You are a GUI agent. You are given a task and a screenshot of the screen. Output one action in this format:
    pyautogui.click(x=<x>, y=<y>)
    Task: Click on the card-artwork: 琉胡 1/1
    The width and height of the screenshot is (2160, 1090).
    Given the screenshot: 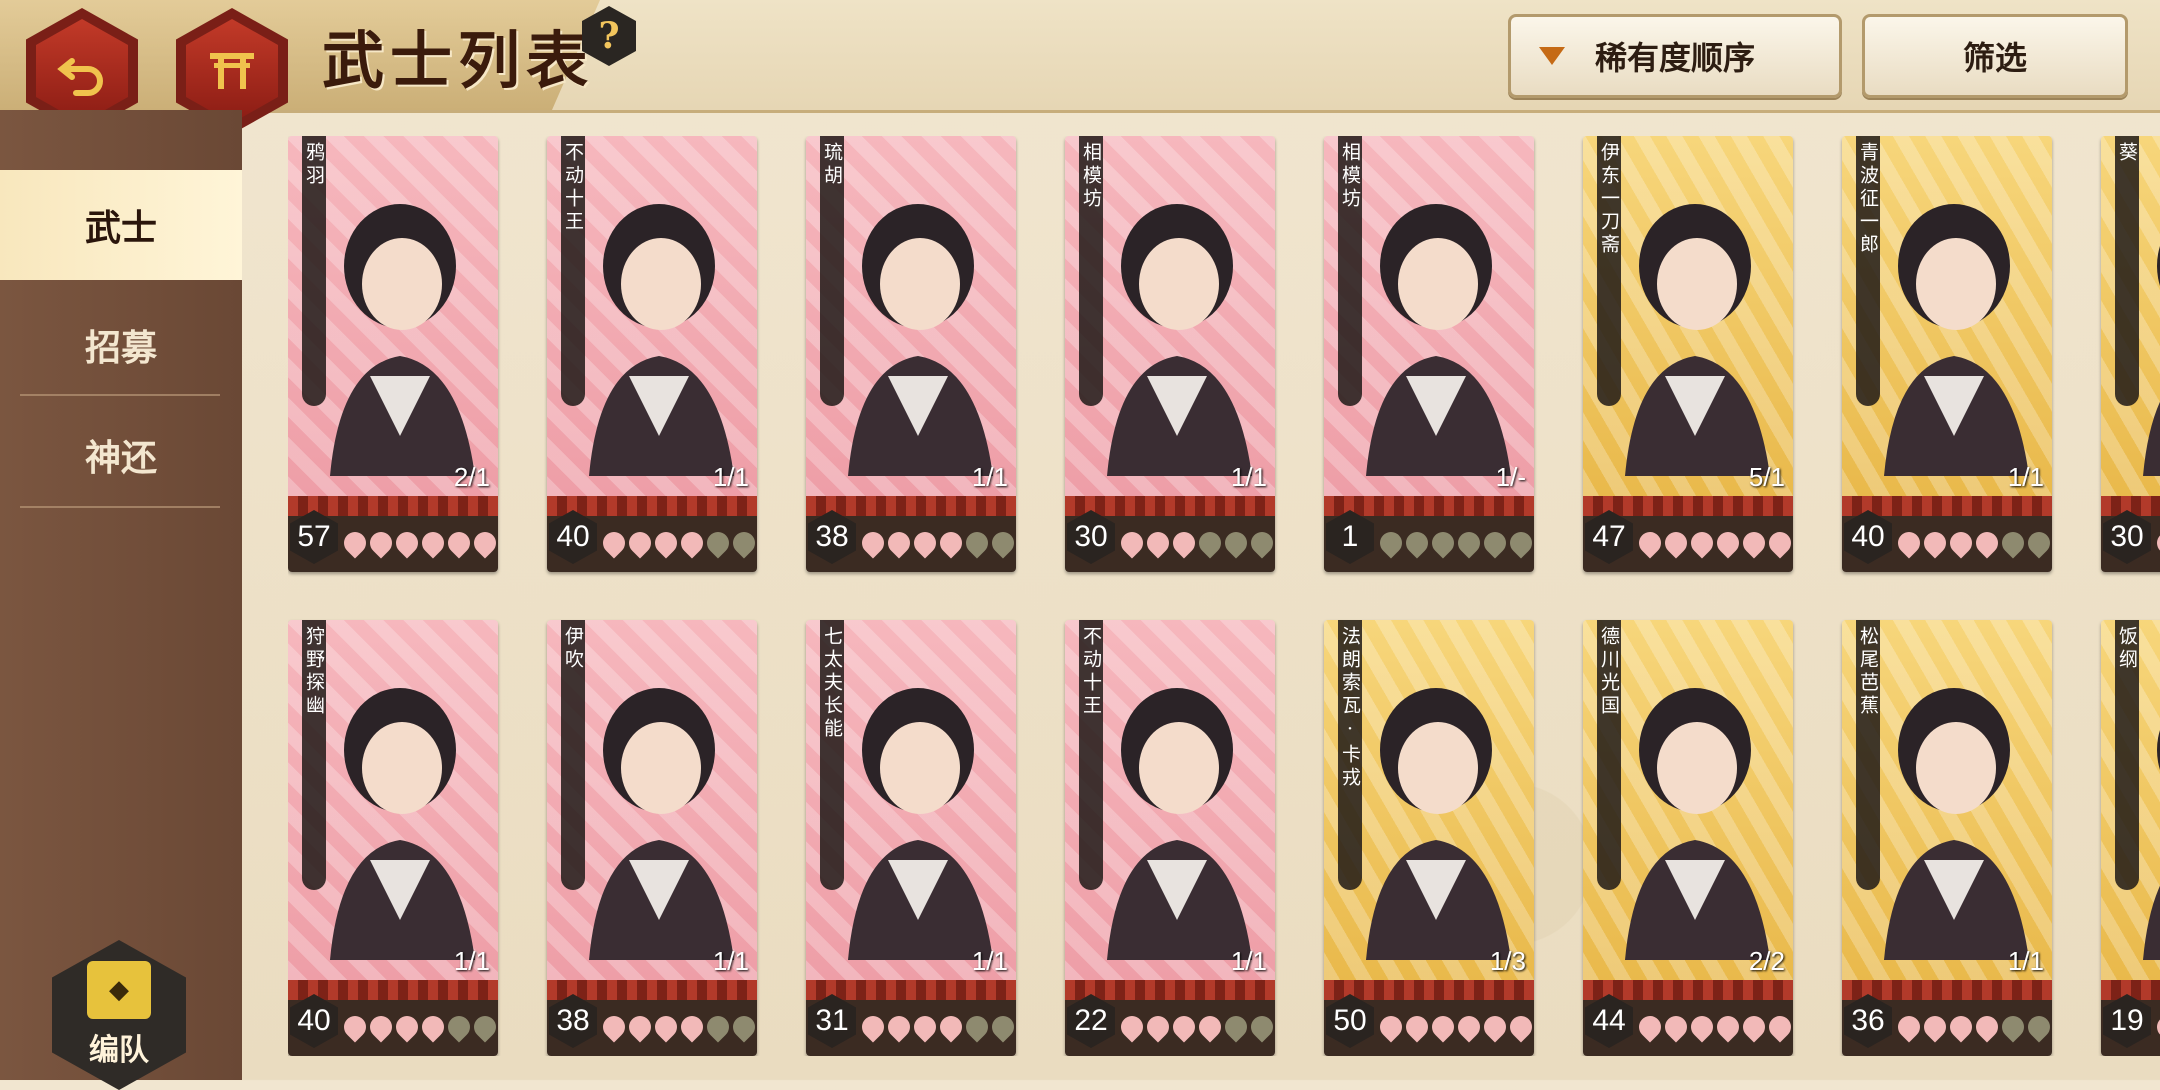 What is the action you would take?
    pyautogui.click(x=911, y=316)
    